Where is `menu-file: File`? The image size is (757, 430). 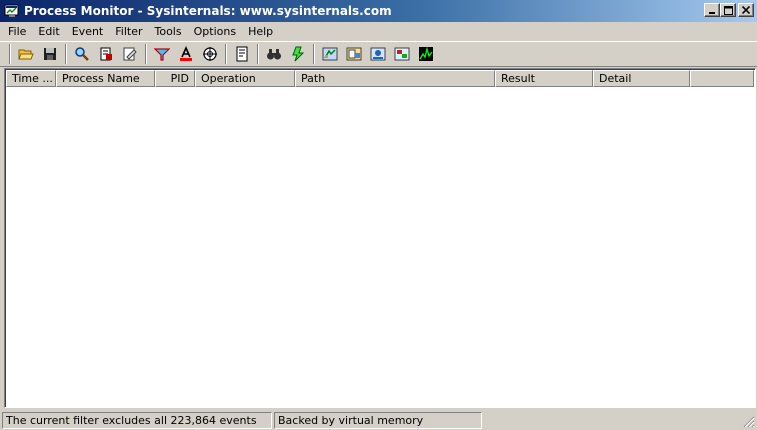 menu-file: File is located at coordinates (17, 31).